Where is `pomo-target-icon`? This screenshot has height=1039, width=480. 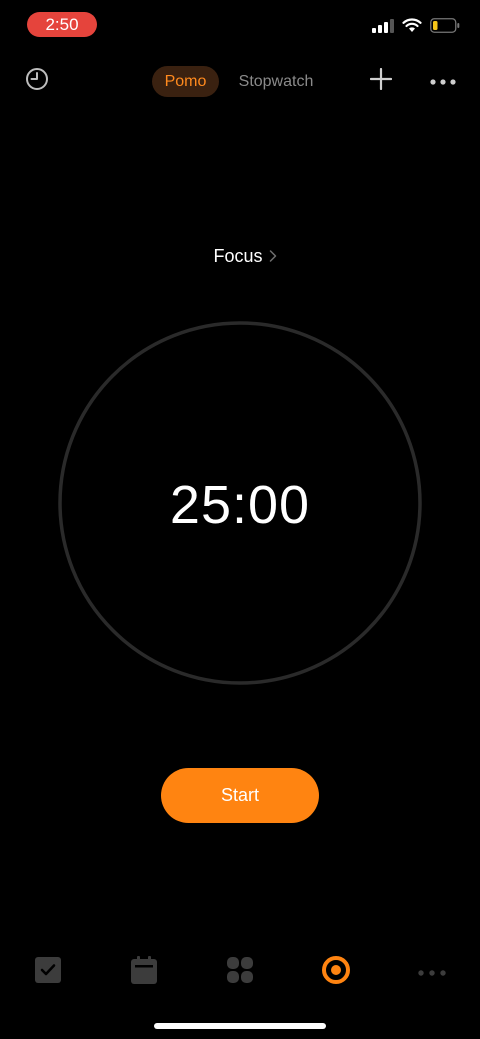 pomo-target-icon is located at coordinates (336, 972).